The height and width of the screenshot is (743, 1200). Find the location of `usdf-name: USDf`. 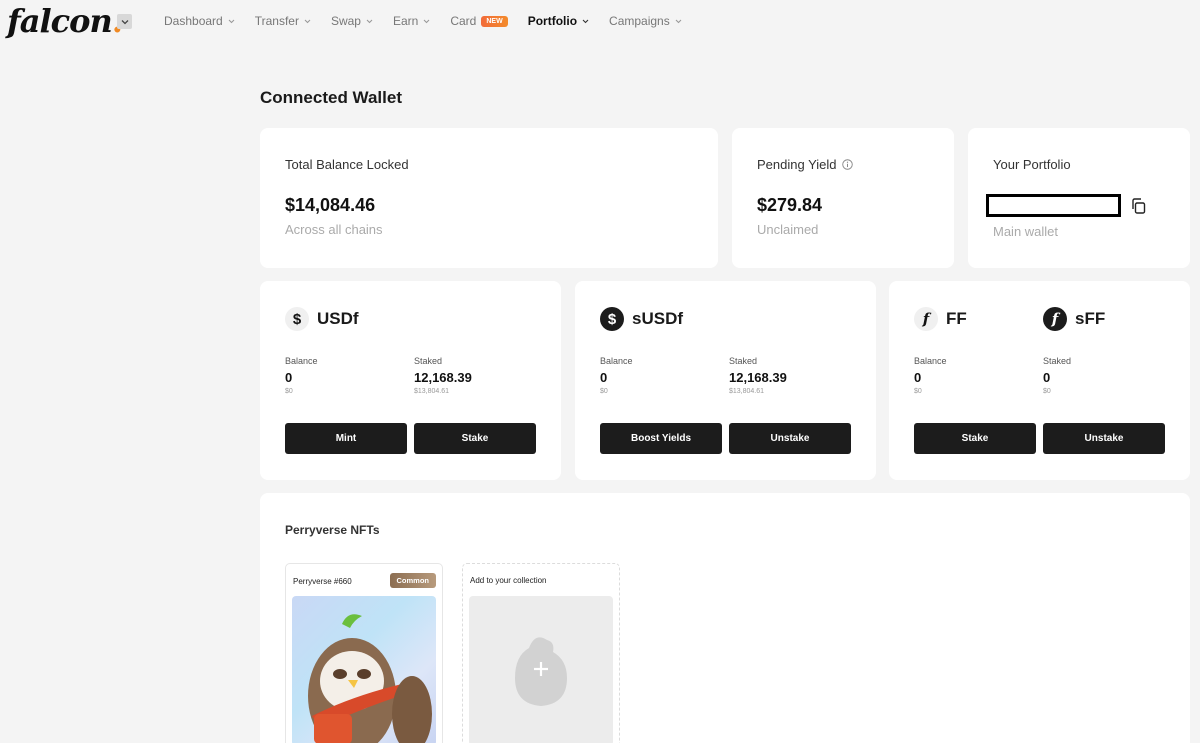

usdf-name: USDf is located at coordinates (338, 318).